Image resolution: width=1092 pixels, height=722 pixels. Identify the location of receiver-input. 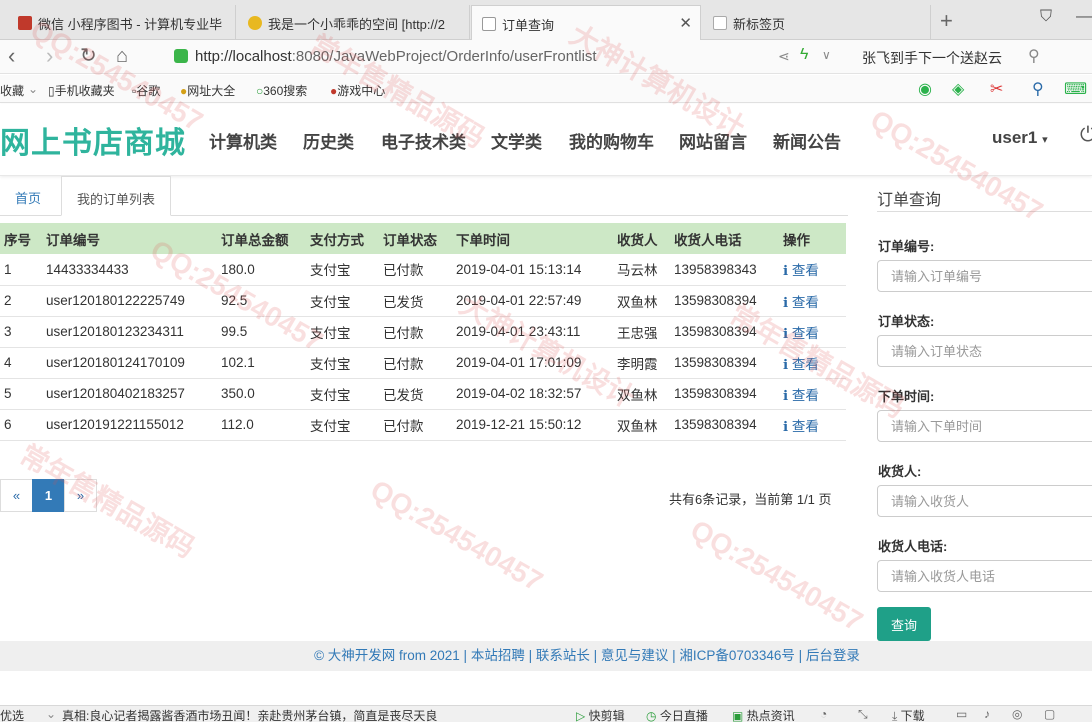
(984, 501).